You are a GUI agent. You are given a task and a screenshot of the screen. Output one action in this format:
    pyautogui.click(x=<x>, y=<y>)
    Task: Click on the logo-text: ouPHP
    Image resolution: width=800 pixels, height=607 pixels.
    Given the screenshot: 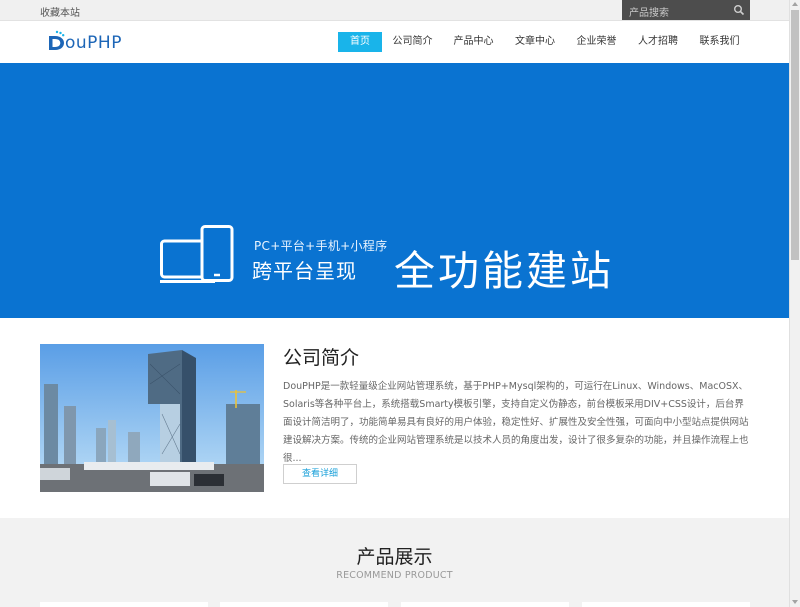 What is the action you would take?
    pyautogui.click(x=93, y=43)
    